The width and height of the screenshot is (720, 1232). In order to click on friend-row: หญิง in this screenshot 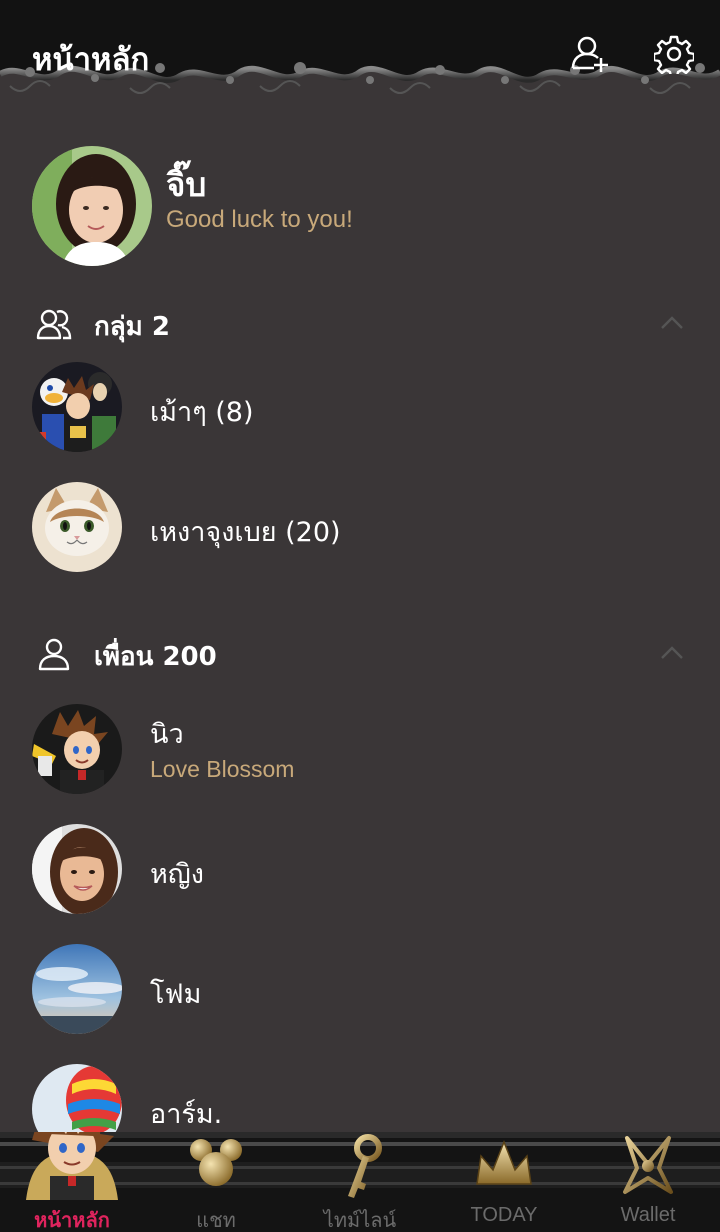, I will do `click(360, 870)`.